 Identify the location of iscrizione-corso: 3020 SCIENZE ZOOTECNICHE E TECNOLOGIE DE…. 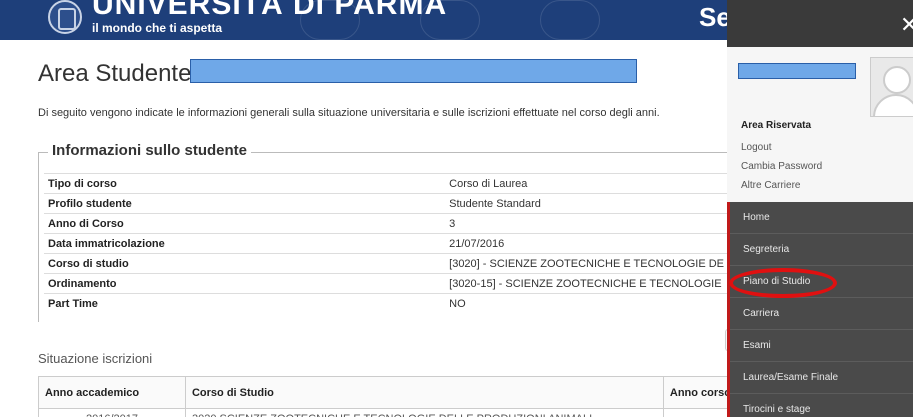
(424, 412).